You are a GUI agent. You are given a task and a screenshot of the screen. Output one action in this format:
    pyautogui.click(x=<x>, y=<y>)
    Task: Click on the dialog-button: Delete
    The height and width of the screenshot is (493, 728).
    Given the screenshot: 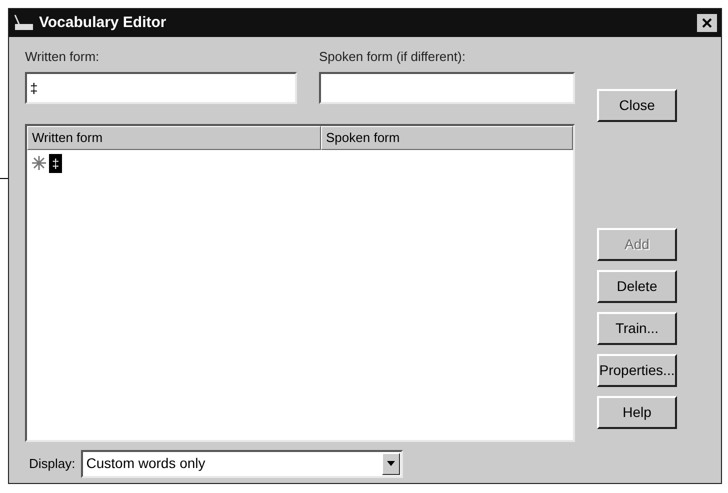 What is the action you would take?
    pyautogui.click(x=637, y=286)
    